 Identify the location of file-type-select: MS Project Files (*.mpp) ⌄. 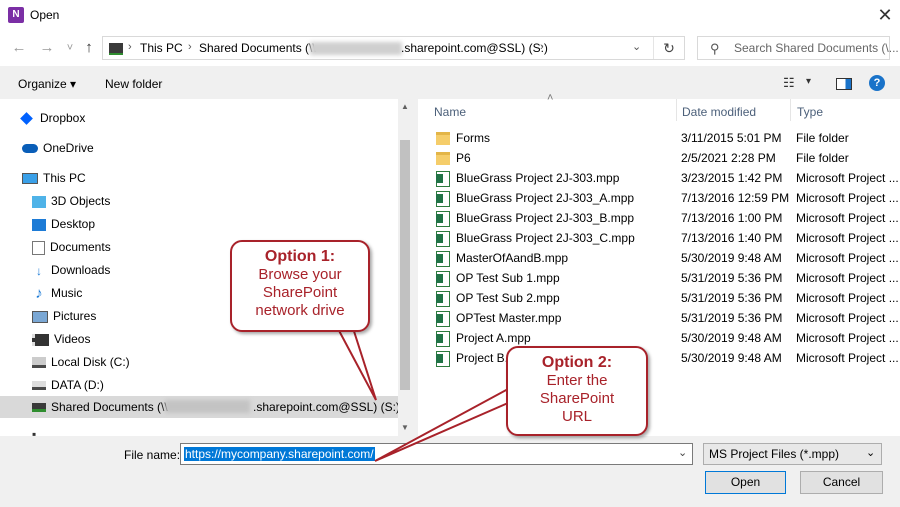
(792, 454).